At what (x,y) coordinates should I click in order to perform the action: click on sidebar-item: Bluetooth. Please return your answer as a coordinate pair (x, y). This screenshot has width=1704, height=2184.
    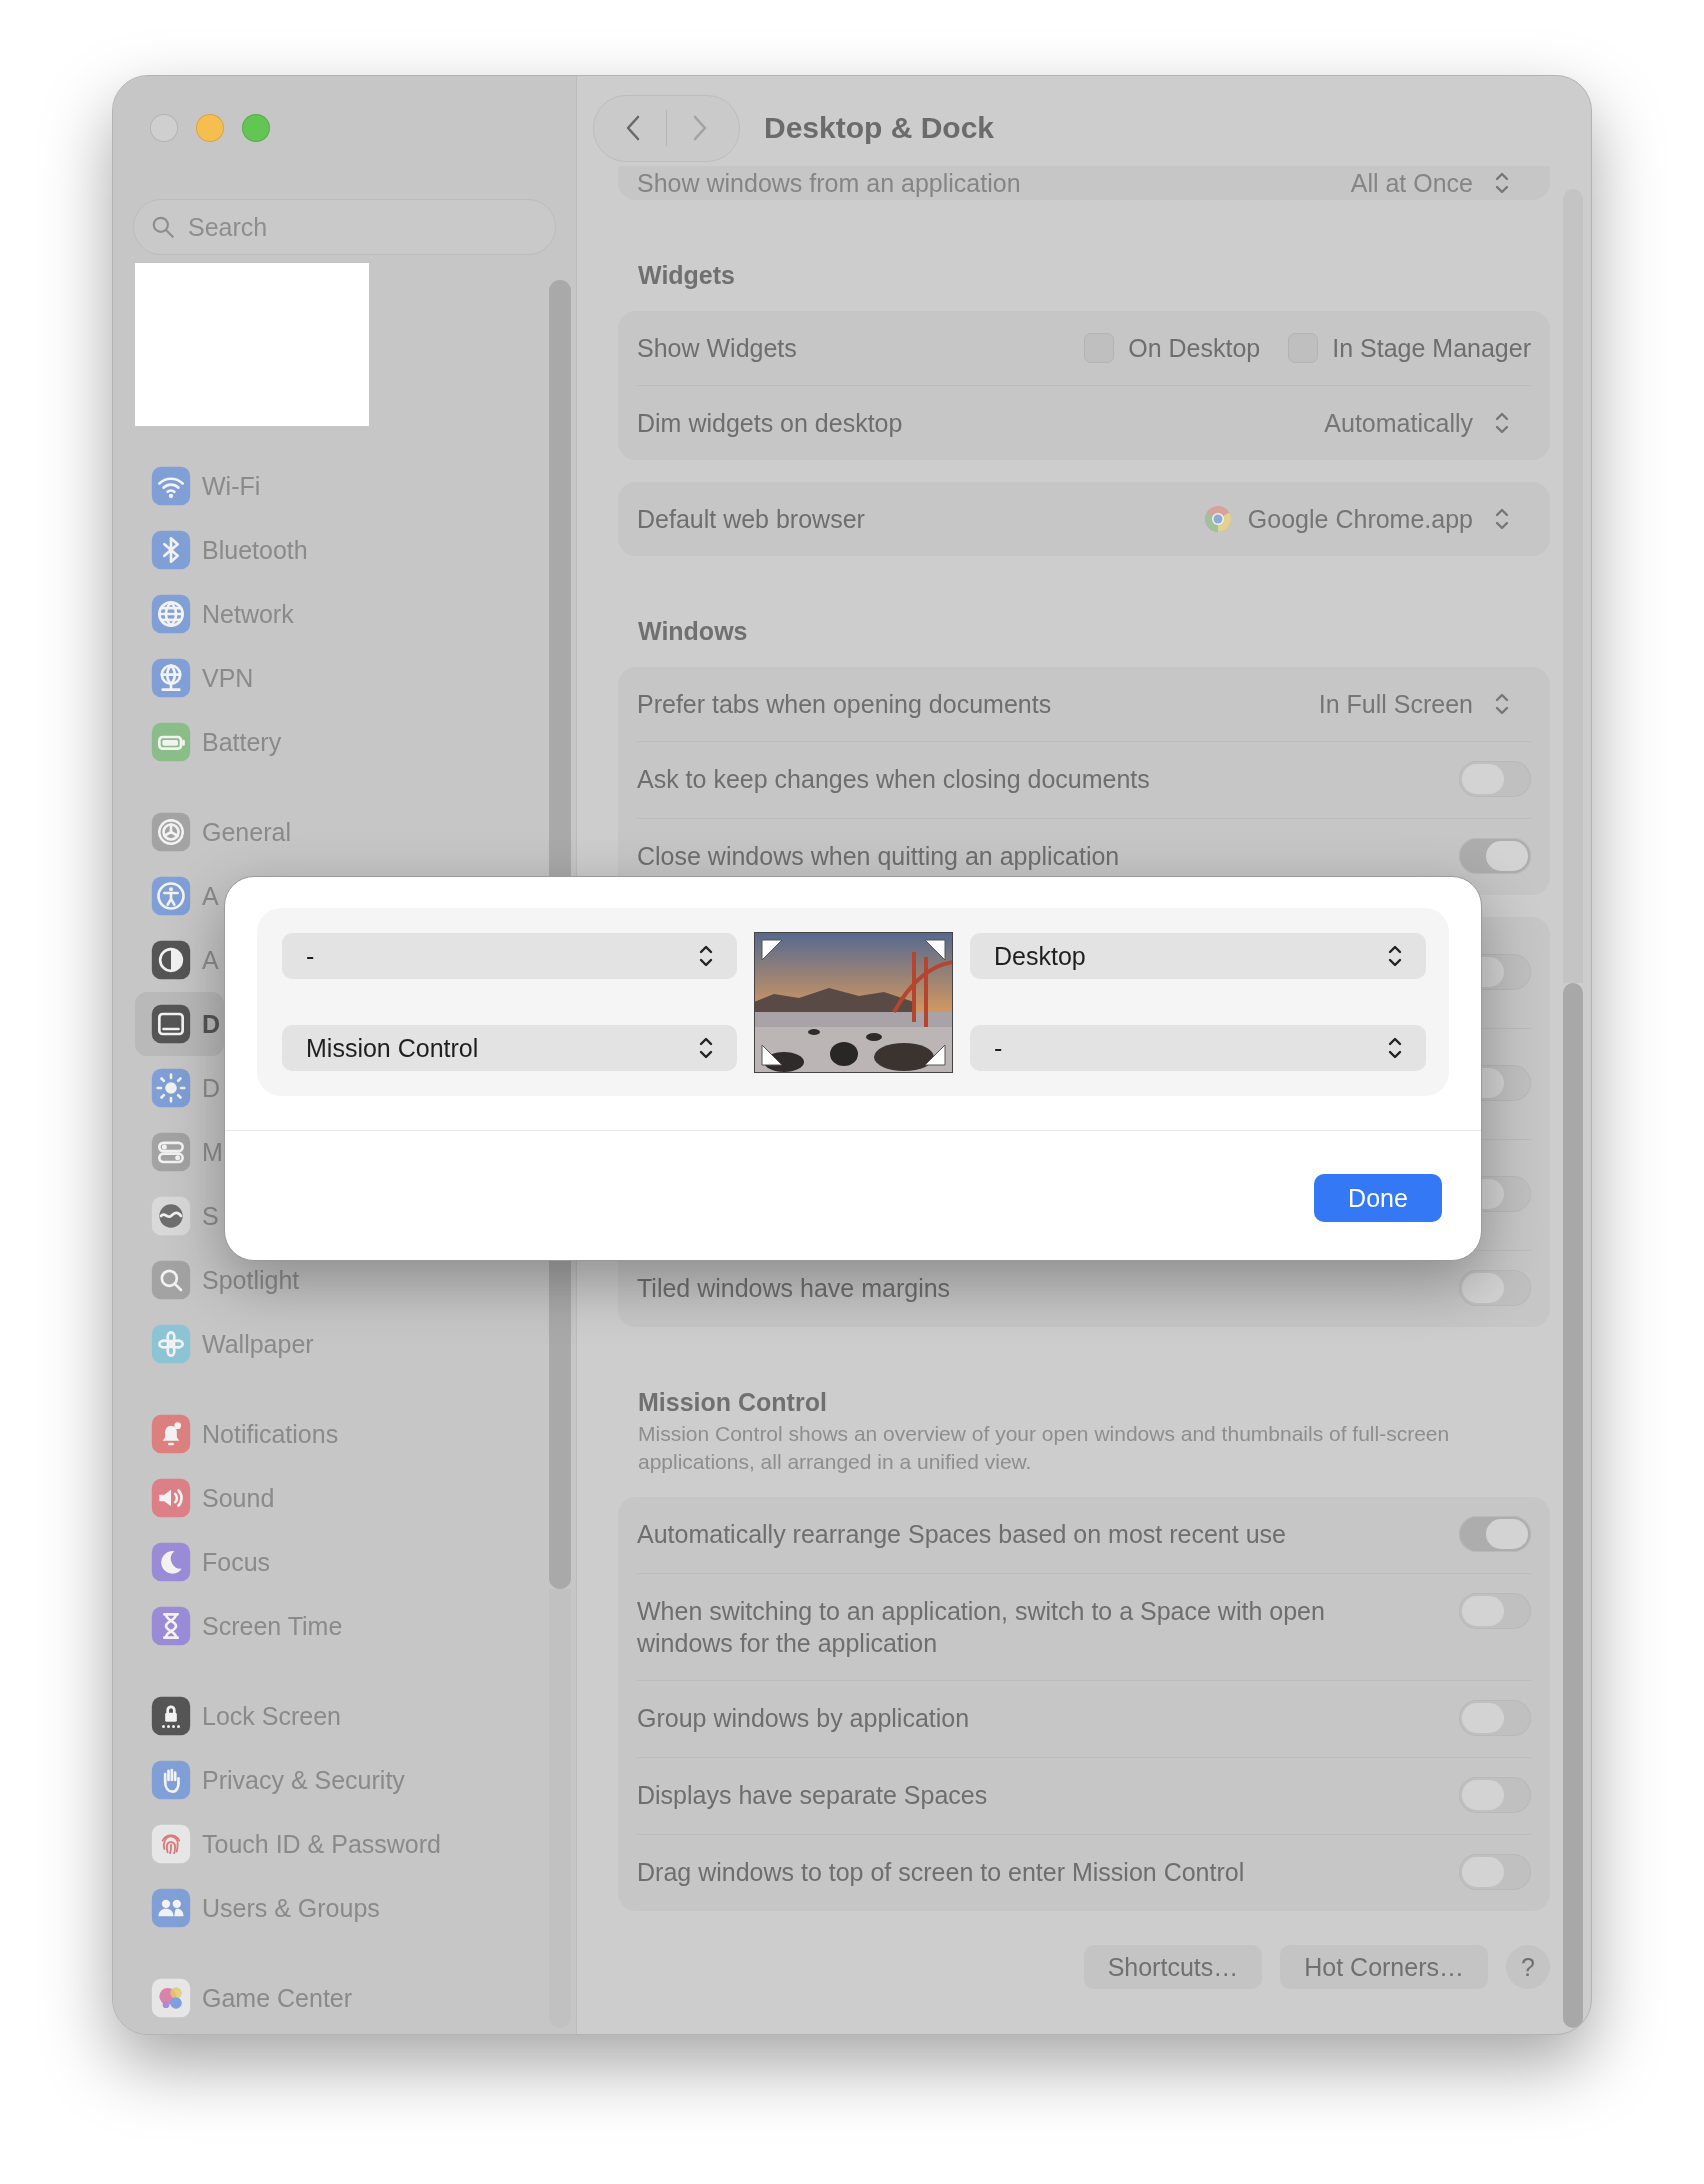
    Looking at the image, I should click on (223, 550).